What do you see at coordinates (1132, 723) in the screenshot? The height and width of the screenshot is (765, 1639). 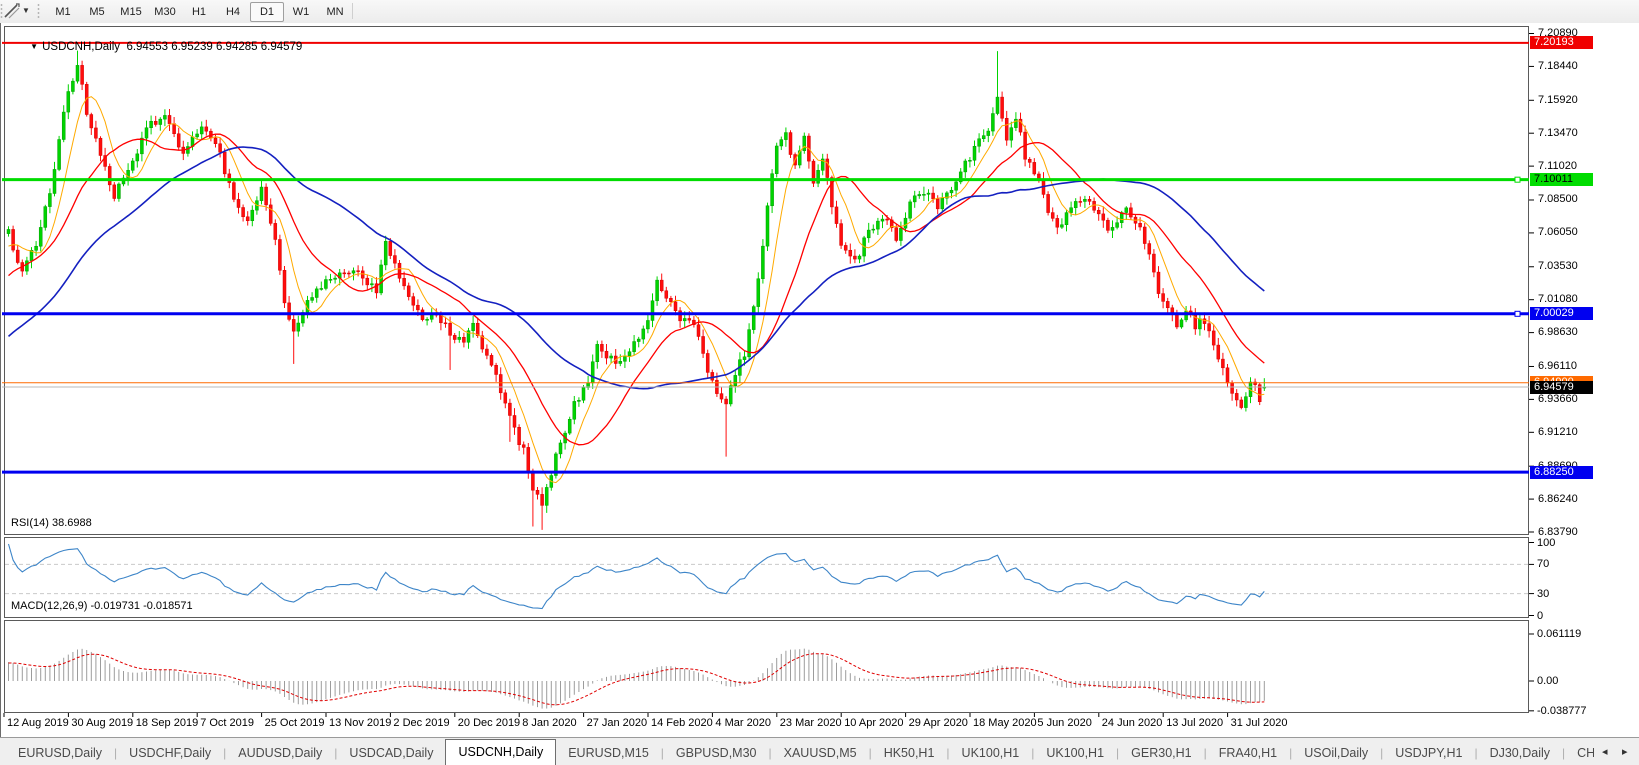 I see `date-label: 24 Jun 2020` at bounding box center [1132, 723].